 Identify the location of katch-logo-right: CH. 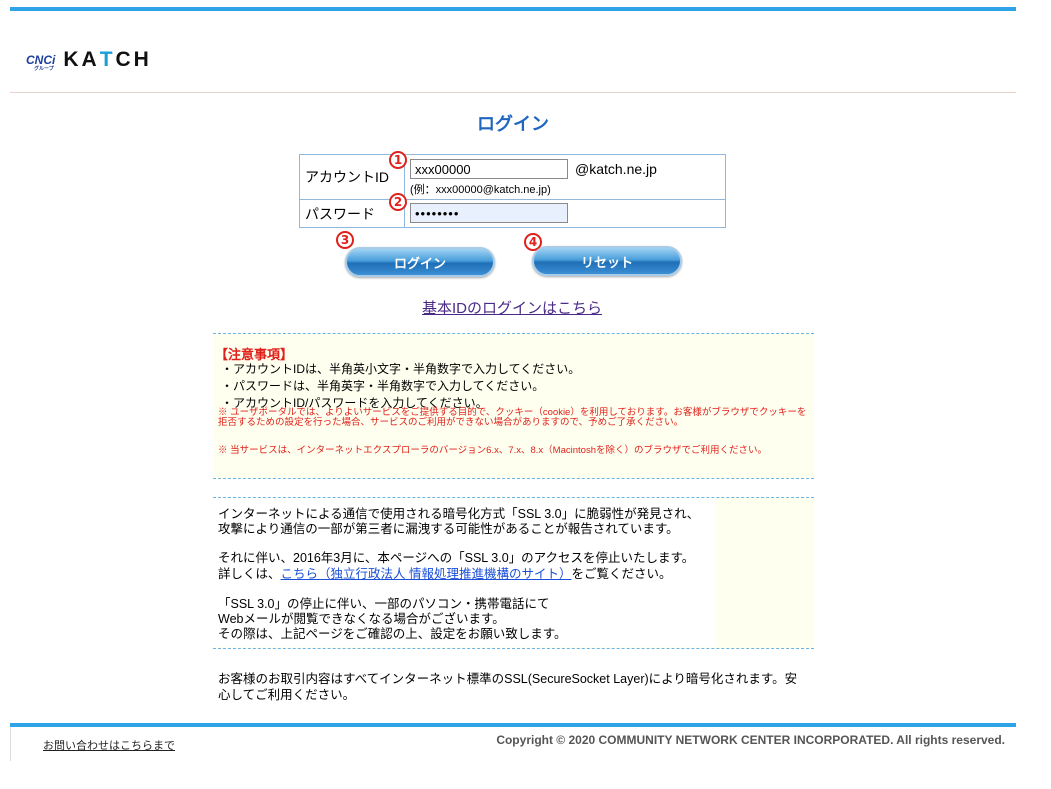
(133, 59).